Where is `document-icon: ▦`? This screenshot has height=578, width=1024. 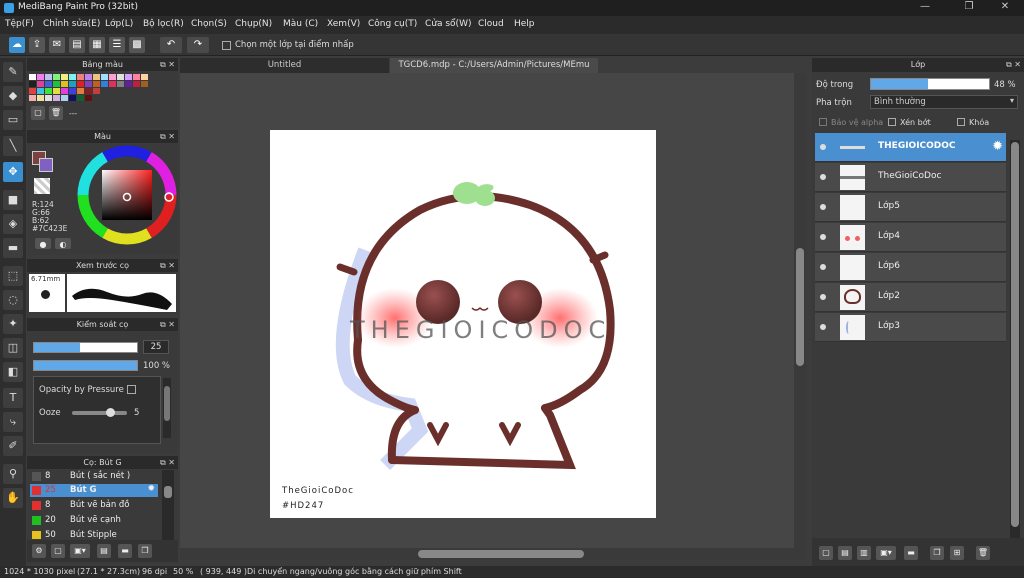 document-icon: ▦ is located at coordinates (97, 45).